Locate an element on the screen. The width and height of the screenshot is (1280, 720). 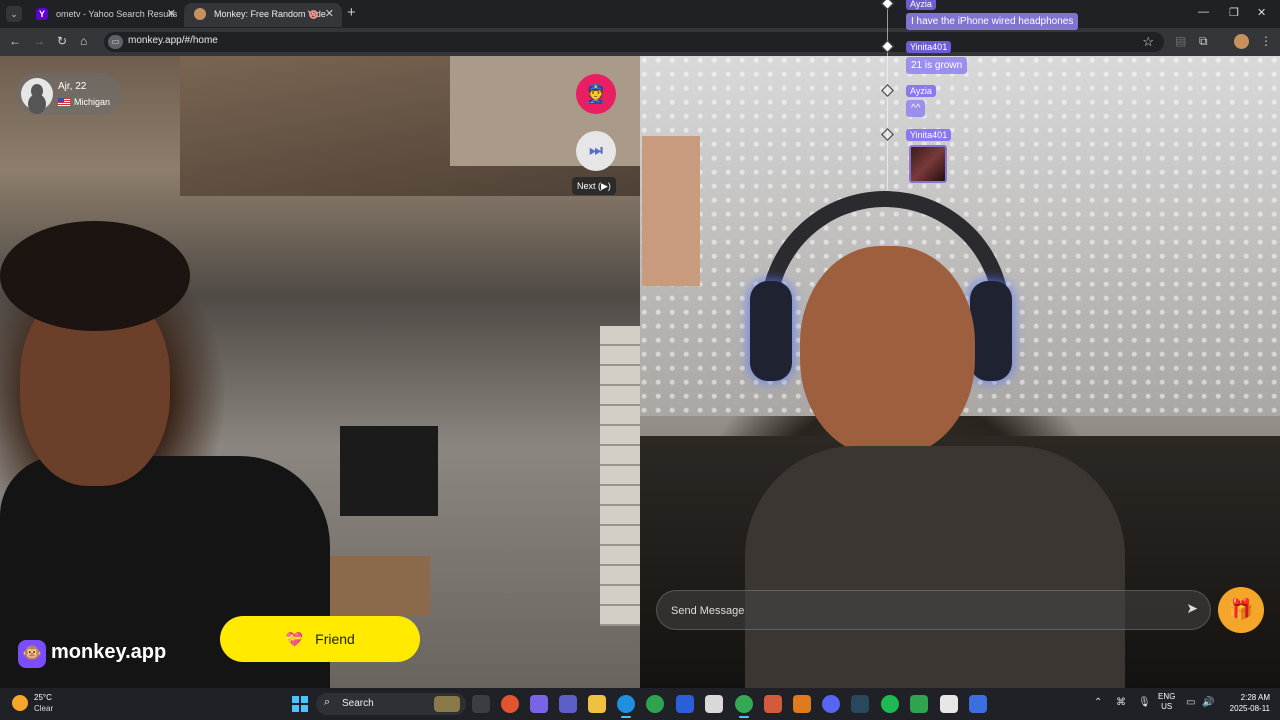
start-button is located at coordinates (300, 704).